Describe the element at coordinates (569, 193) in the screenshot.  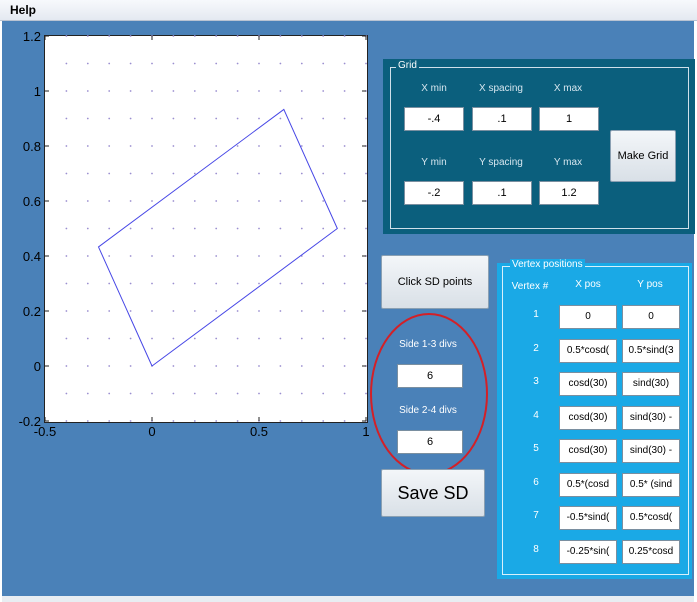
I see `ymax-field: 1.2` at that location.